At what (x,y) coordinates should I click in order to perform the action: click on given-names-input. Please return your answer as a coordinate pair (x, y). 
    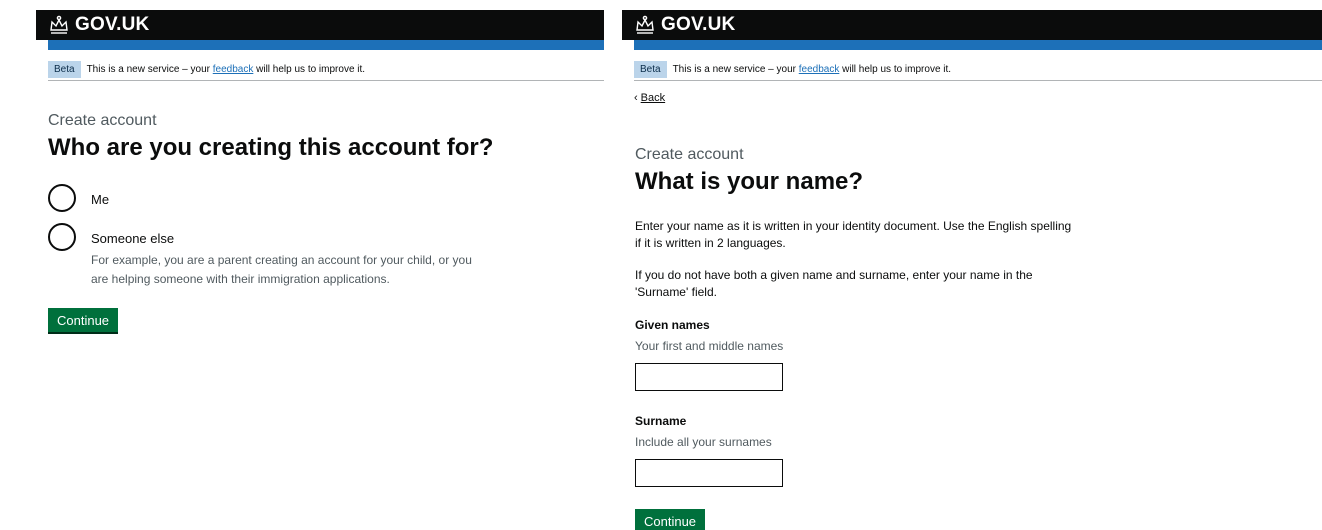
    Looking at the image, I should click on (709, 377).